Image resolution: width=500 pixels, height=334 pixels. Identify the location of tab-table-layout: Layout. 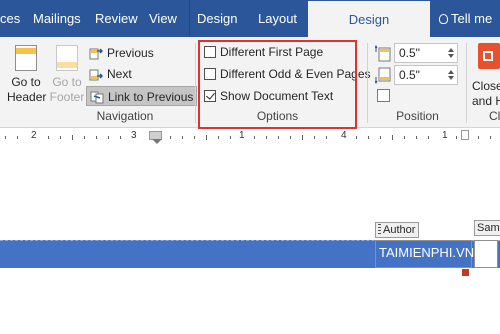
(277, 18).